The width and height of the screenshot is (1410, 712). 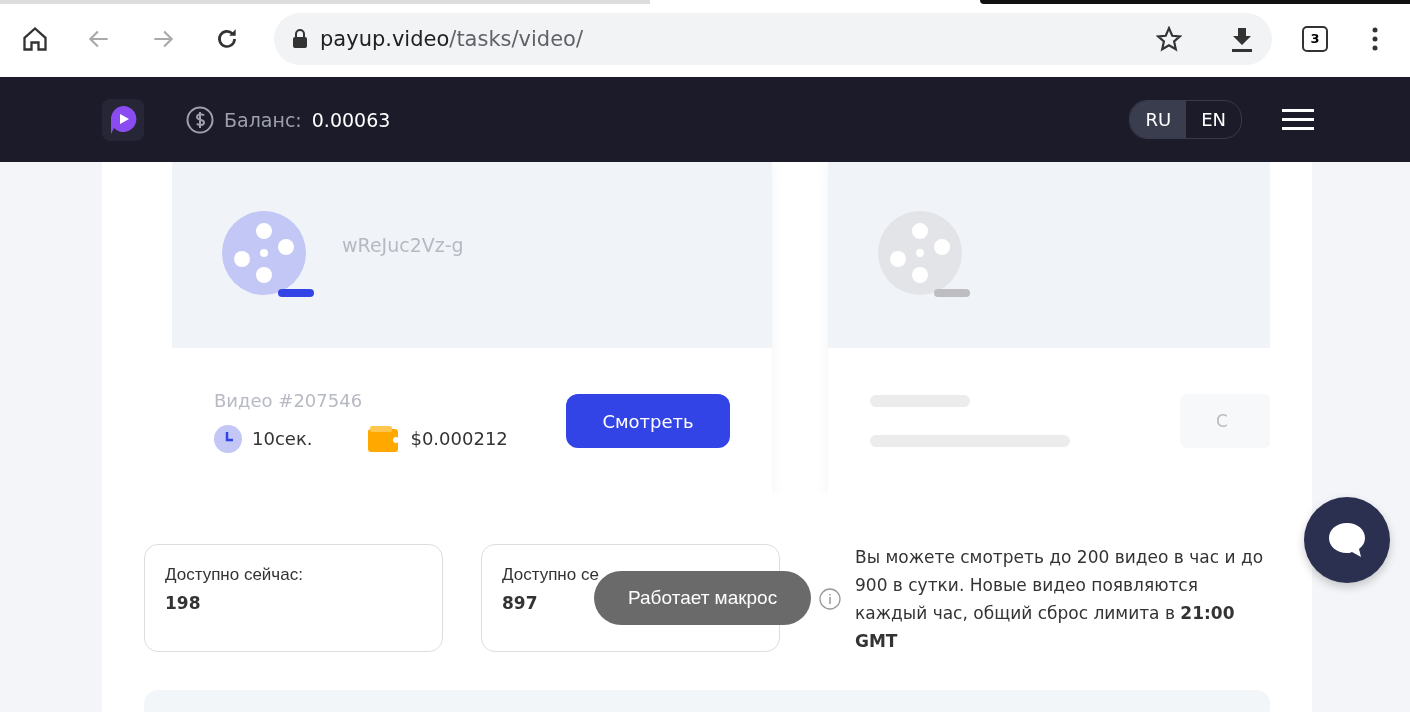 I want to click on chat-icon, so click(x=1347, y=540).